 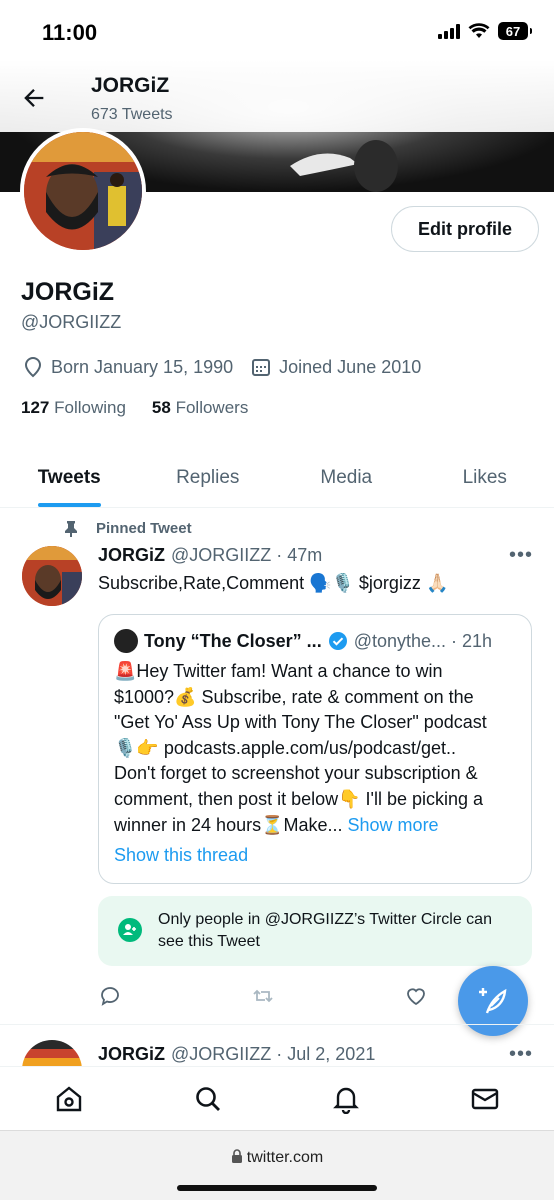 I want to click on tab-tweets: Tweets, so click(x=69, y=477).